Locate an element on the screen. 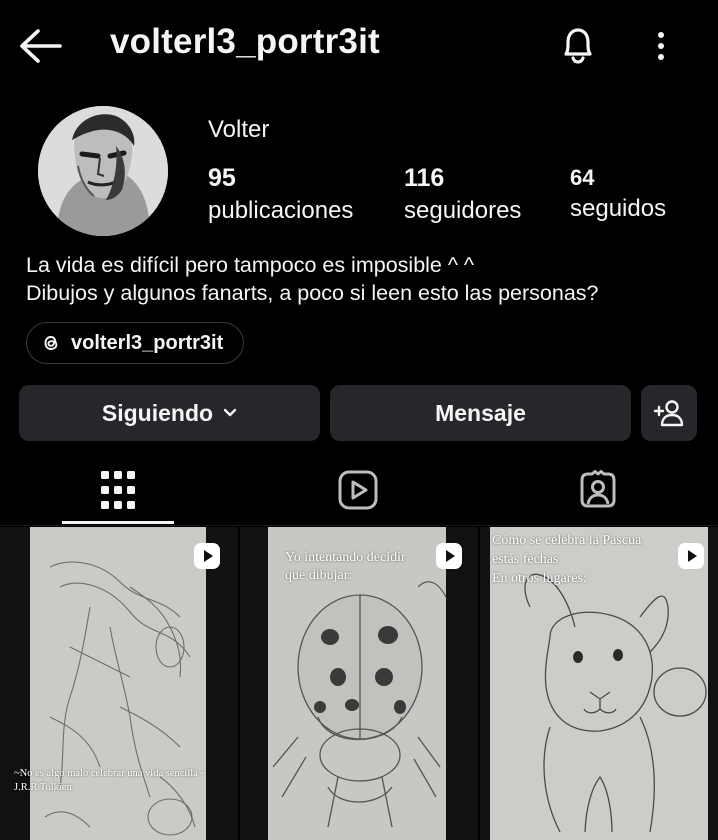 Image resolution: width=718 pixels, height=840 pixels. arrow-left-icon is located at coordinates (41, 46).